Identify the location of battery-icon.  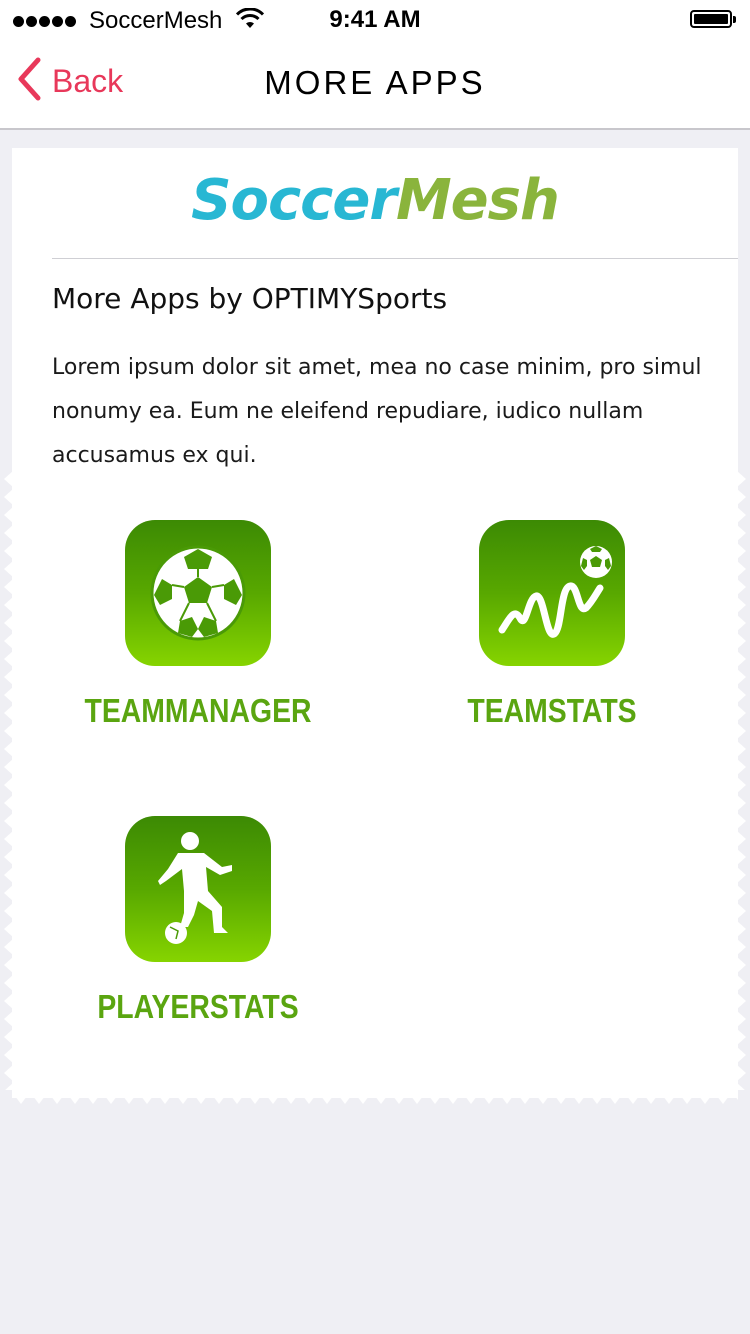
(713, 19).